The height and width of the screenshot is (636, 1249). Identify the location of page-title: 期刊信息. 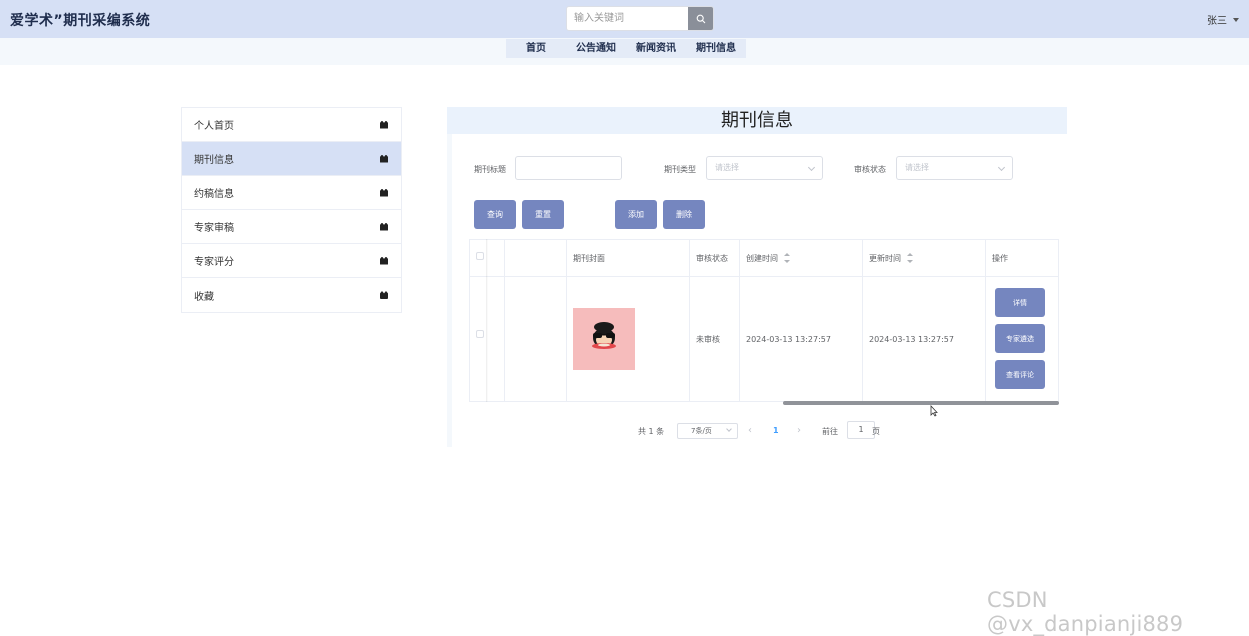
(757, 120).